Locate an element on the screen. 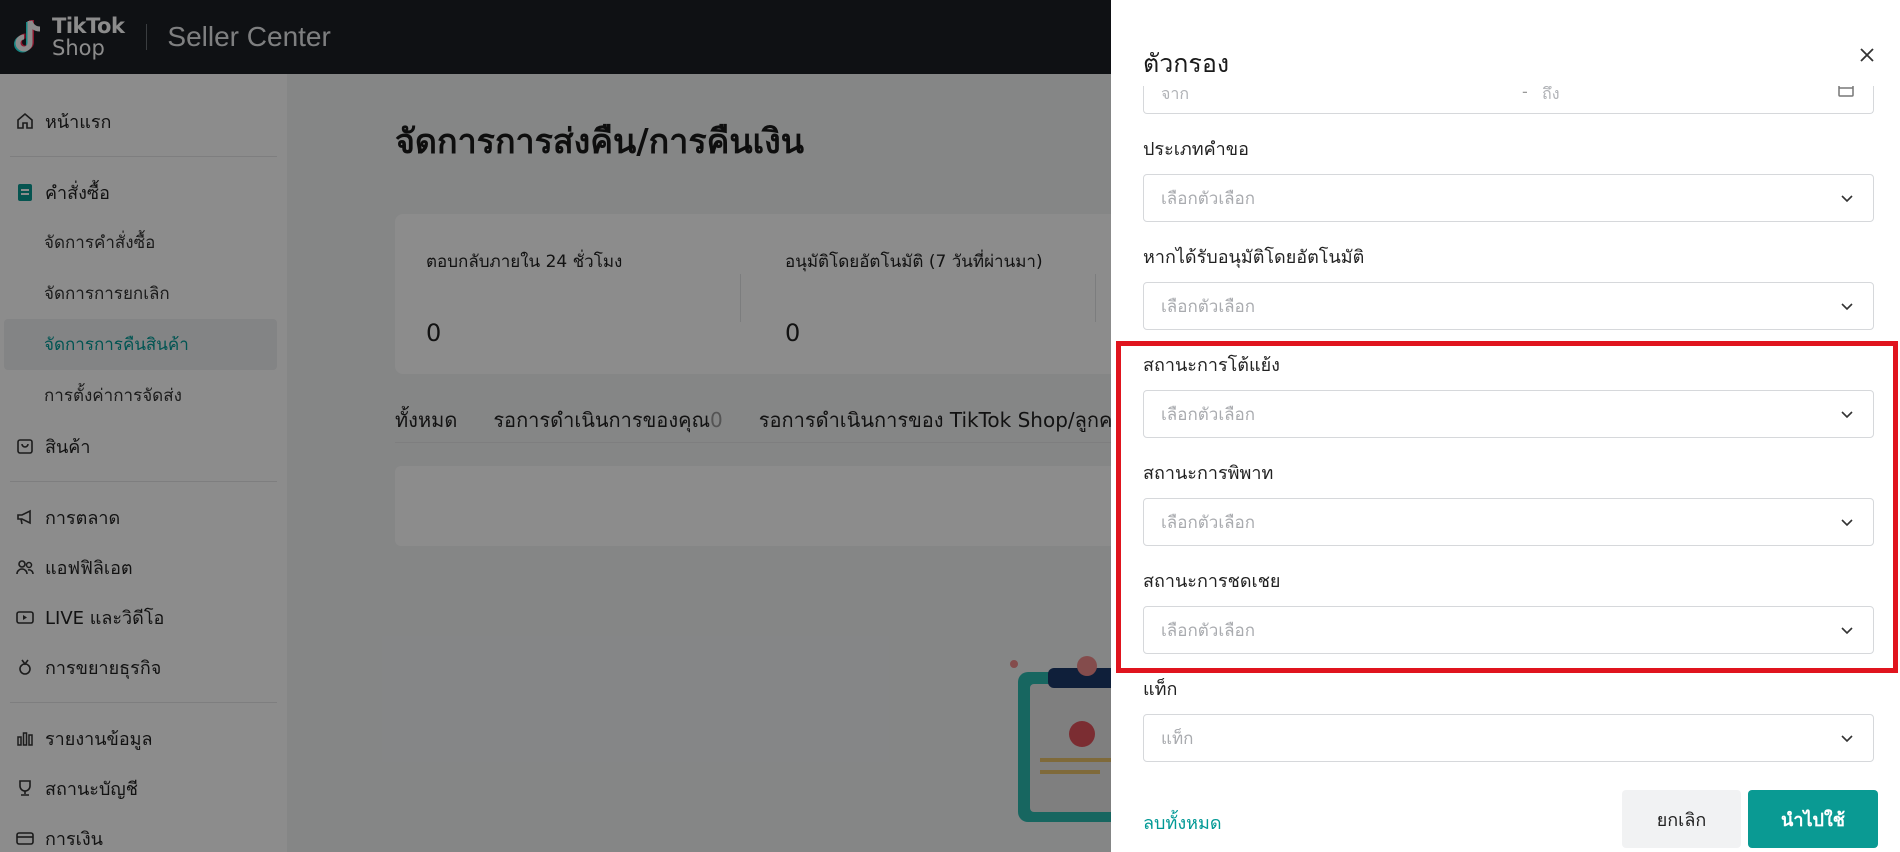  select-compensation-status: เลือกตัวเลือก is located at coordinates (1508, 630).